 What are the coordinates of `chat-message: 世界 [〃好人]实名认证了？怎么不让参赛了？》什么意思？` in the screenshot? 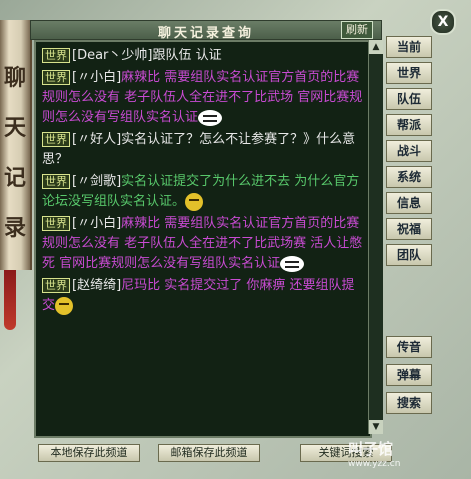 It's located at (203, 150).